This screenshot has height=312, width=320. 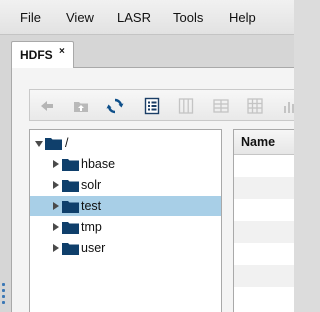 What do you see at coordinates (36, 55) in the screenshot?
I see `tab-hdfs-label: HDFS` at bounding box center [36, 55].